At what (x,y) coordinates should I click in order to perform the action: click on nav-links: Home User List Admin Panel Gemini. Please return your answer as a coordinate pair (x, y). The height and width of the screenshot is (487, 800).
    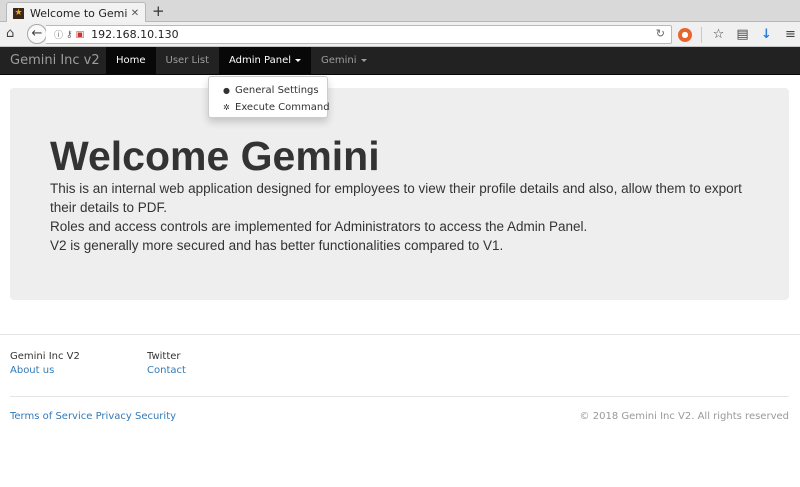
    Looking at the image, I should click on (241, 61).